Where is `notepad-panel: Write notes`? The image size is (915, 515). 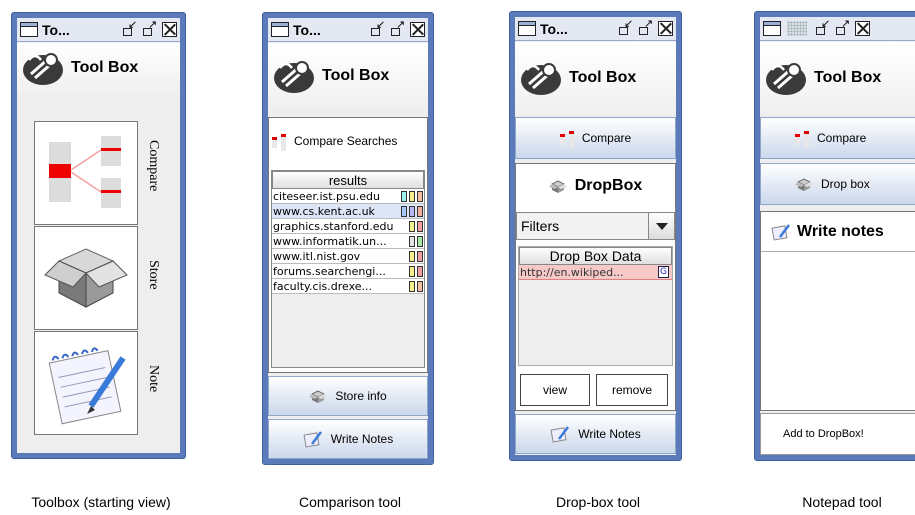 notepad-panel: Write notes is located at coordinates (837, 311).